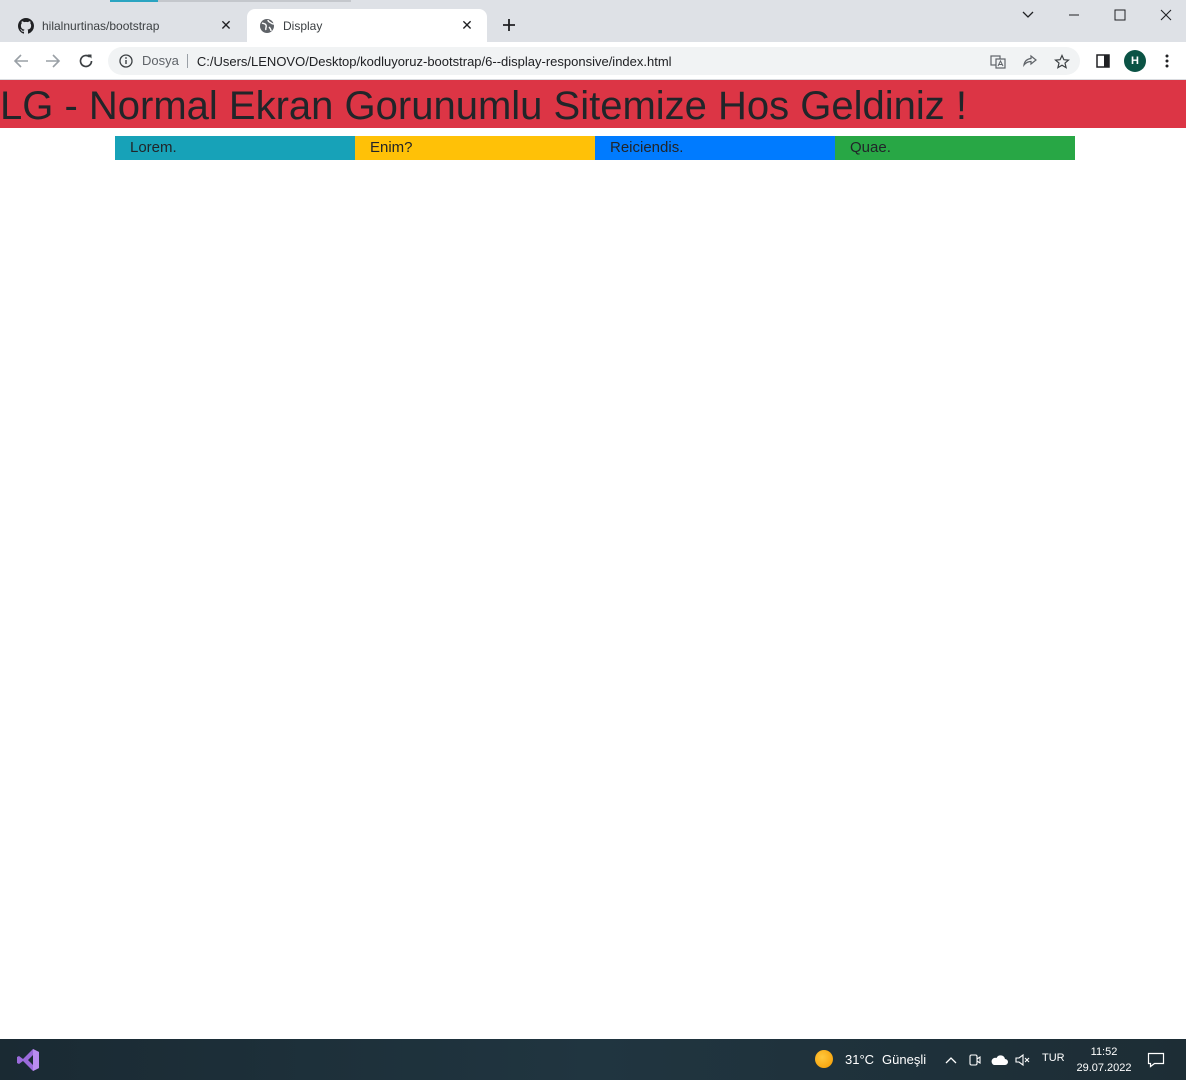  What do you see at coordinates (1167, 61) in the screenshot?
I see `menu-icon` at bounding box center [1167, 61].